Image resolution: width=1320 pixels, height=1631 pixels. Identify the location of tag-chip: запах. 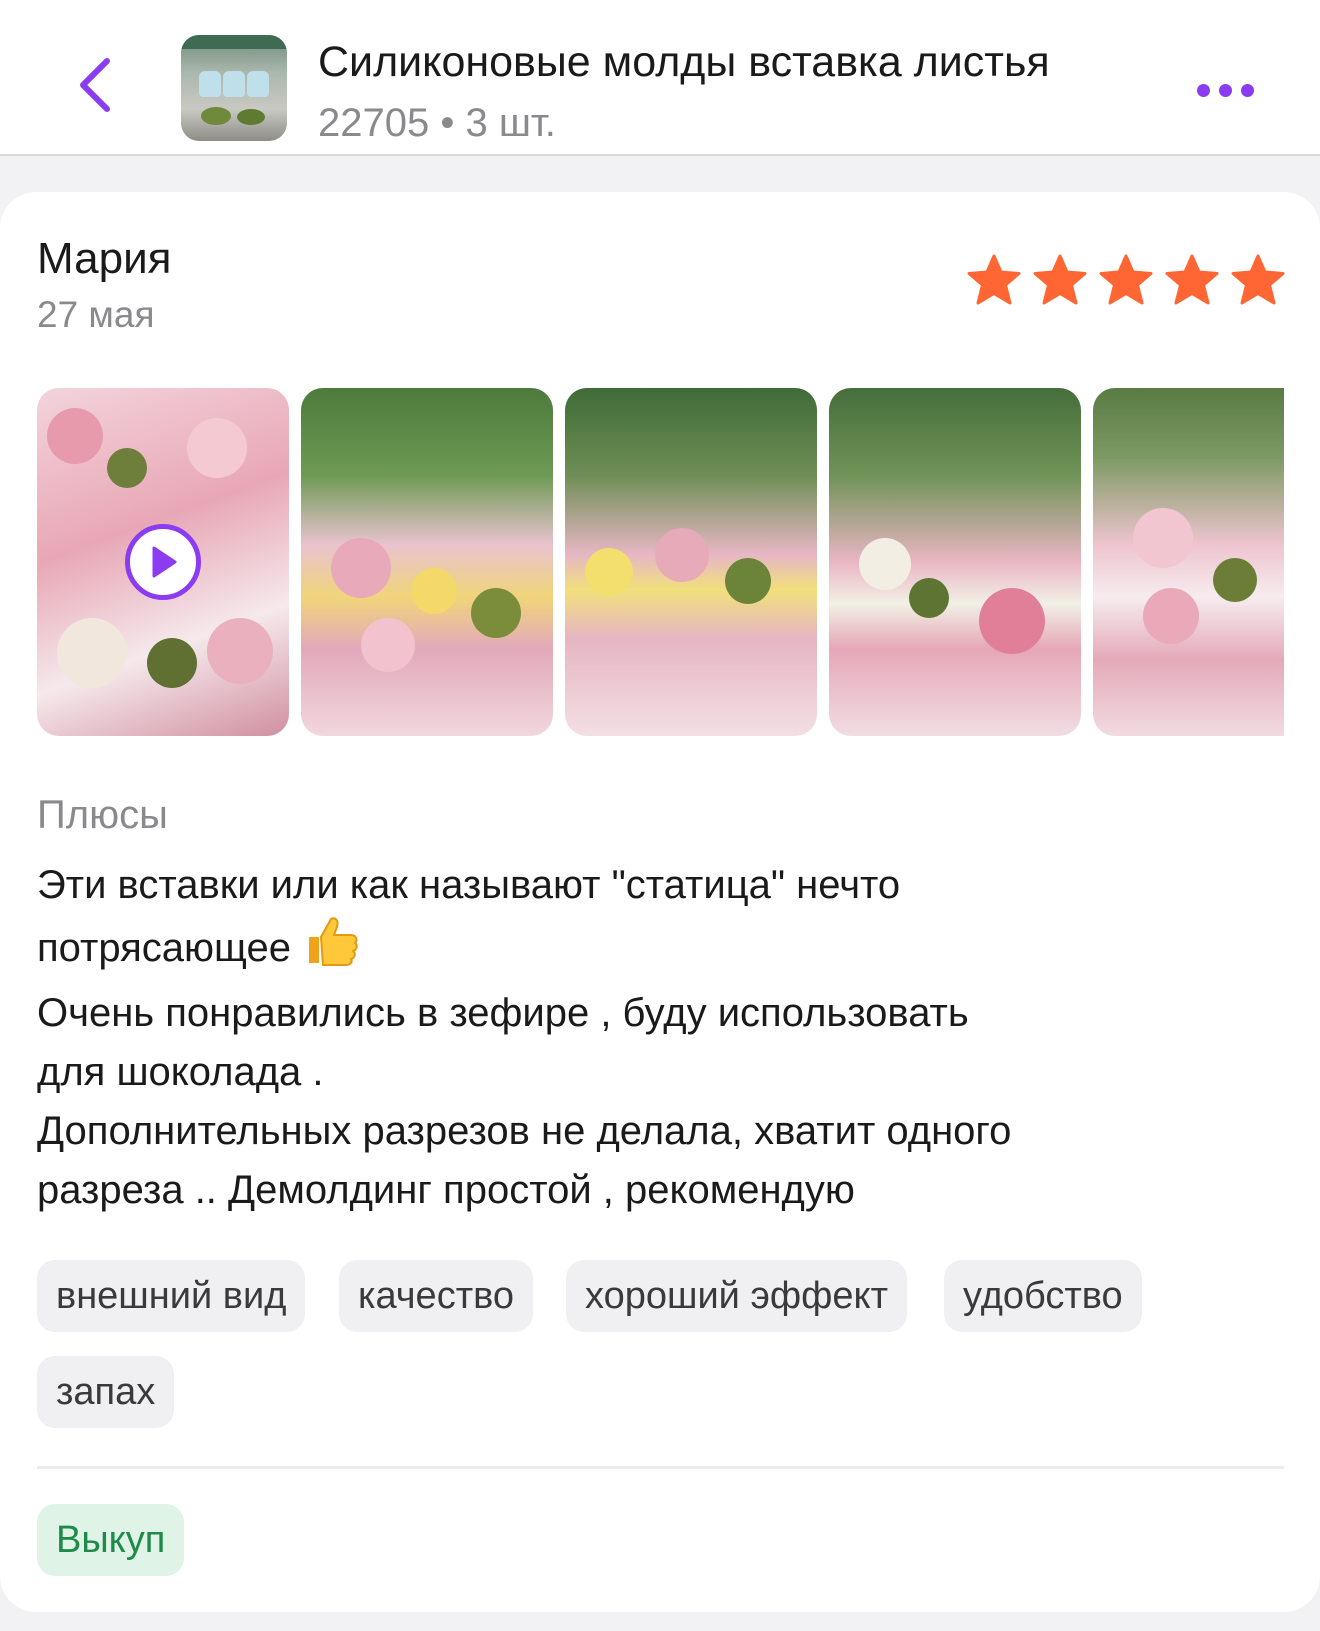
(106, 1392).